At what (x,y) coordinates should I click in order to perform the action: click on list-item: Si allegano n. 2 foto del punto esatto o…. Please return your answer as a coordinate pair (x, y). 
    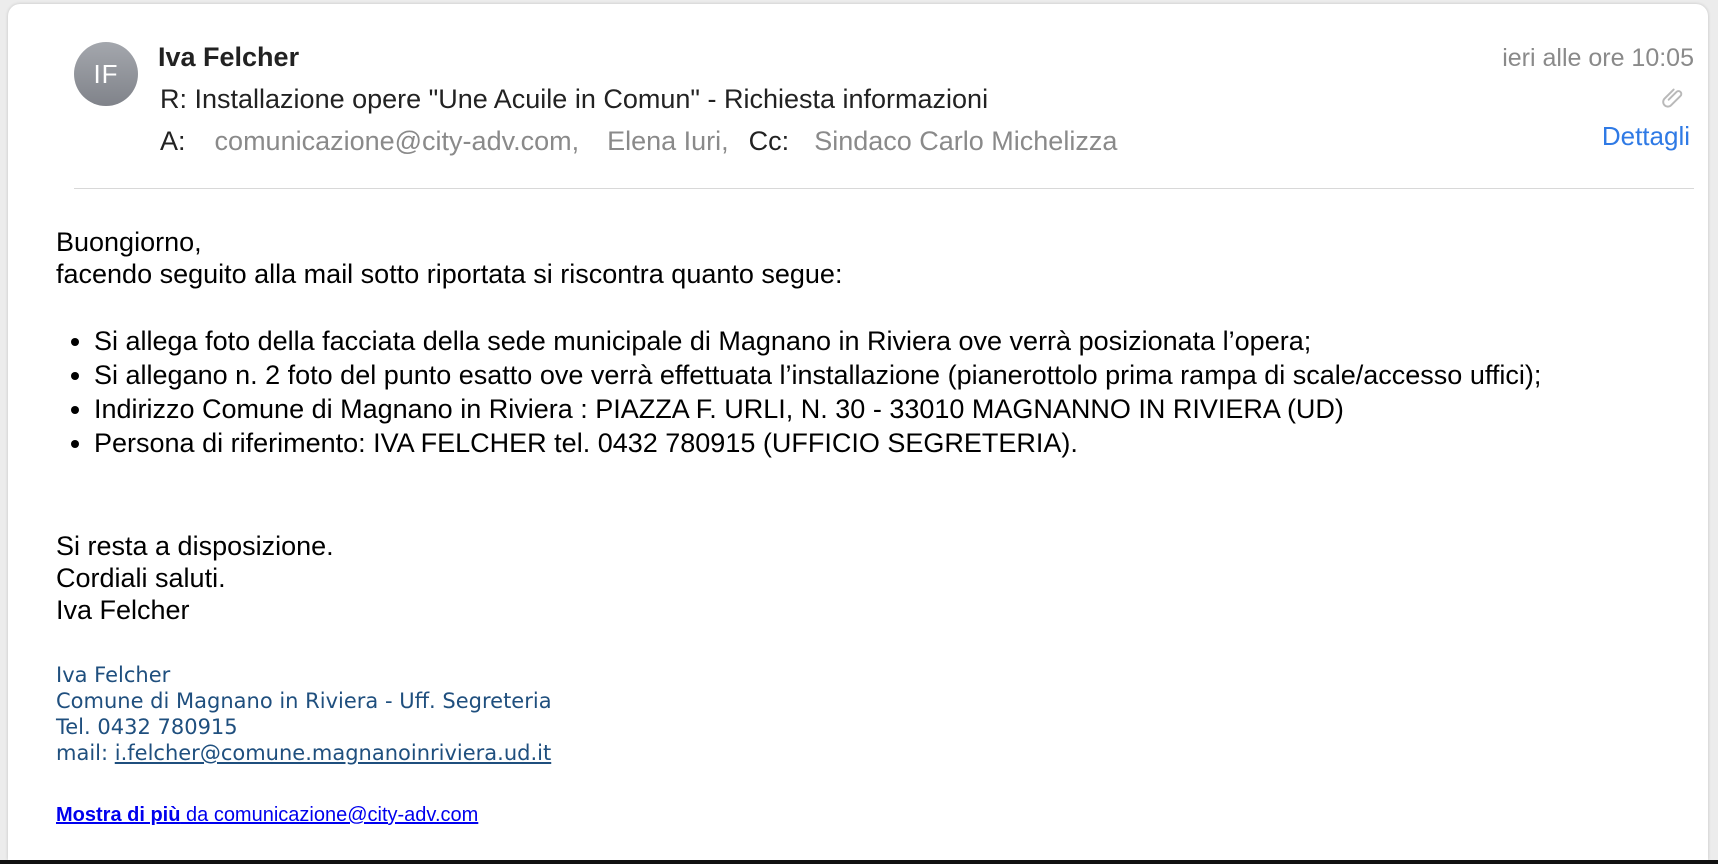
    Looking at the image, I should click on (874, 375).